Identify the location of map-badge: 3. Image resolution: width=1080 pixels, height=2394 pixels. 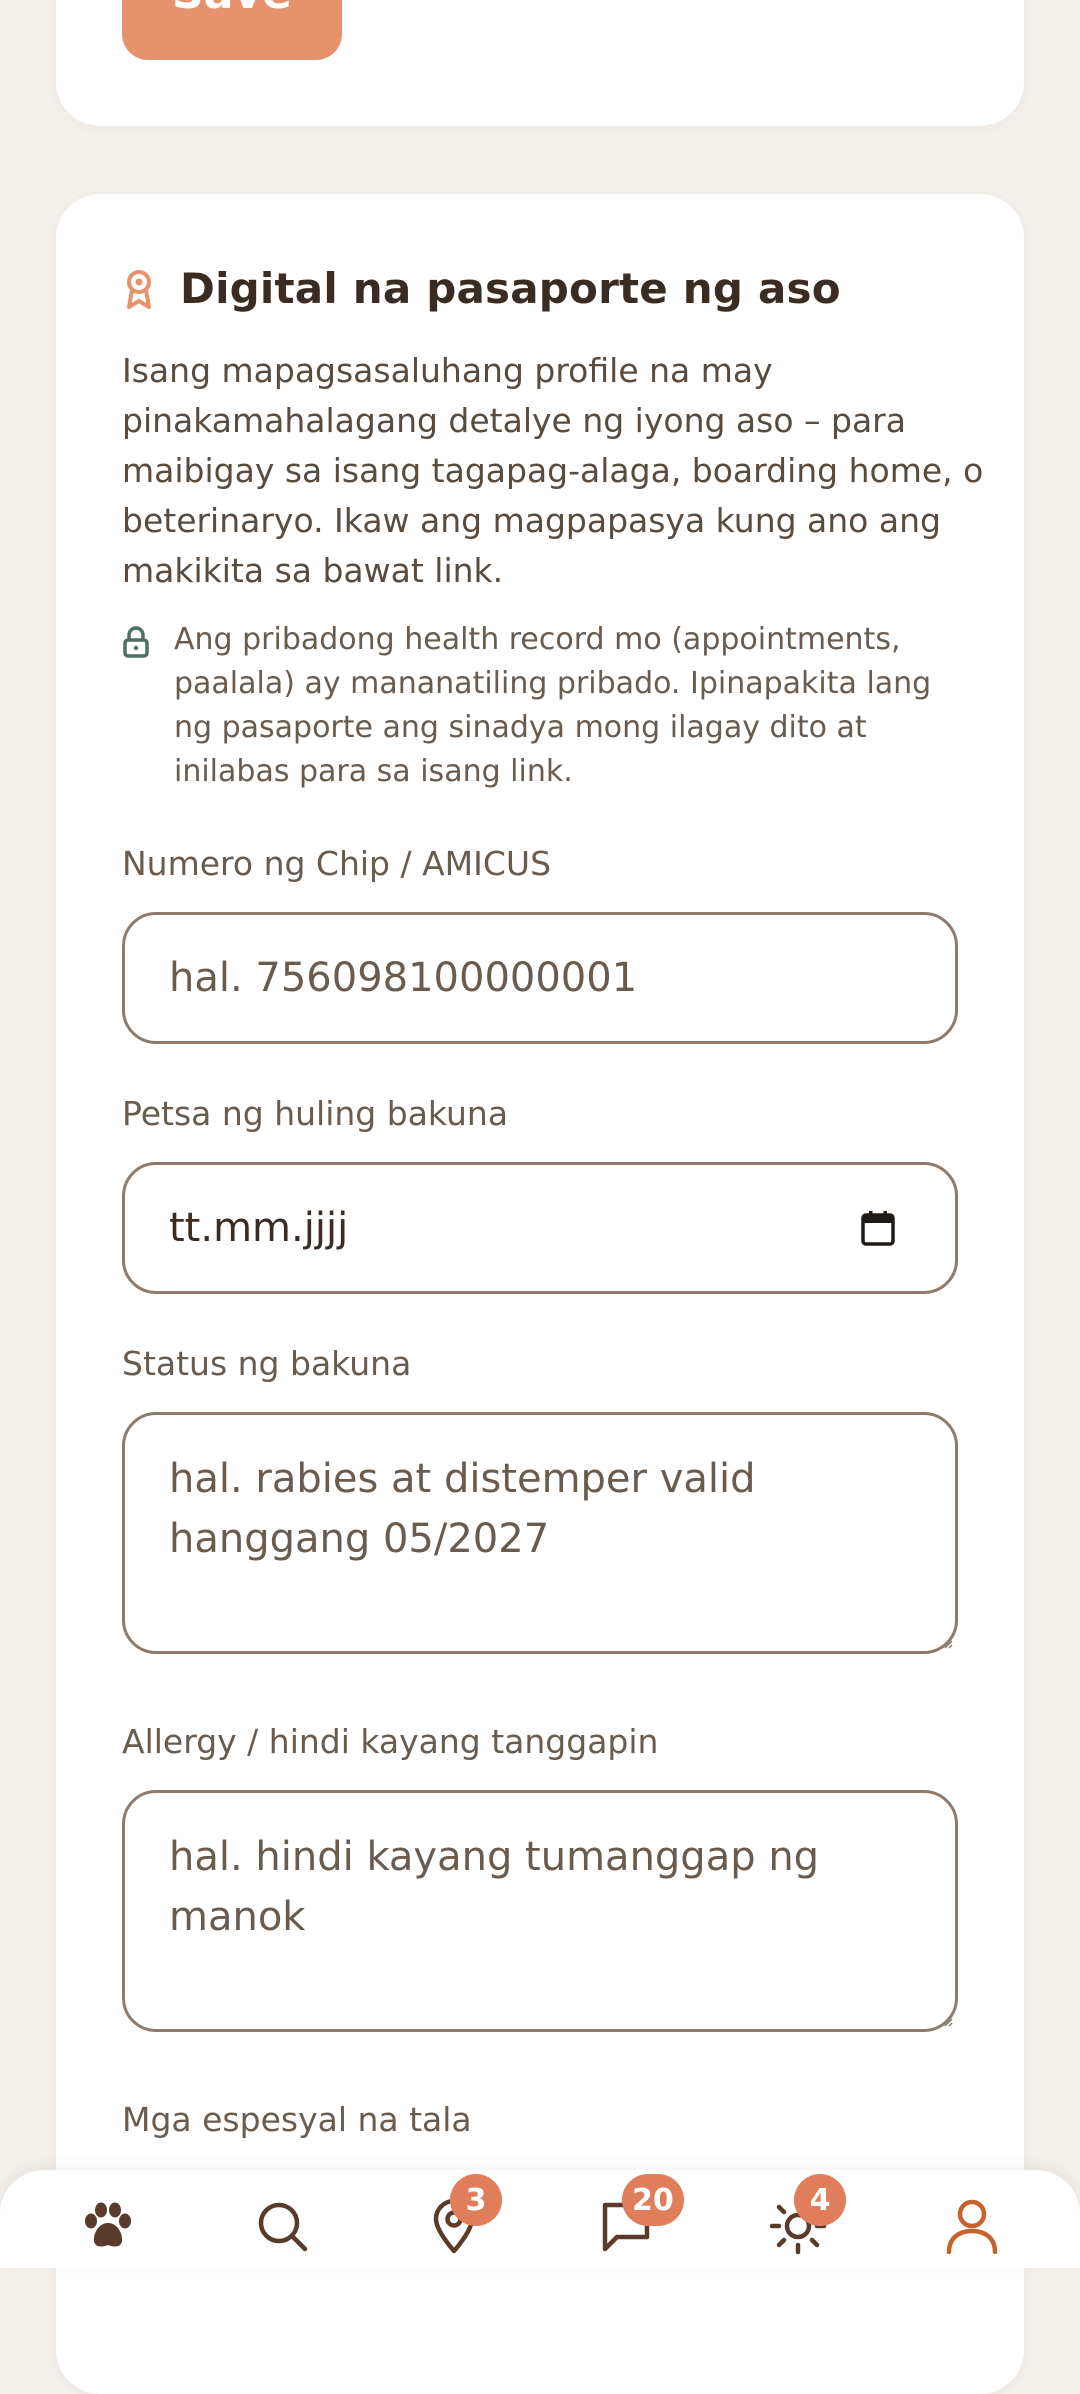
(476, 2200).